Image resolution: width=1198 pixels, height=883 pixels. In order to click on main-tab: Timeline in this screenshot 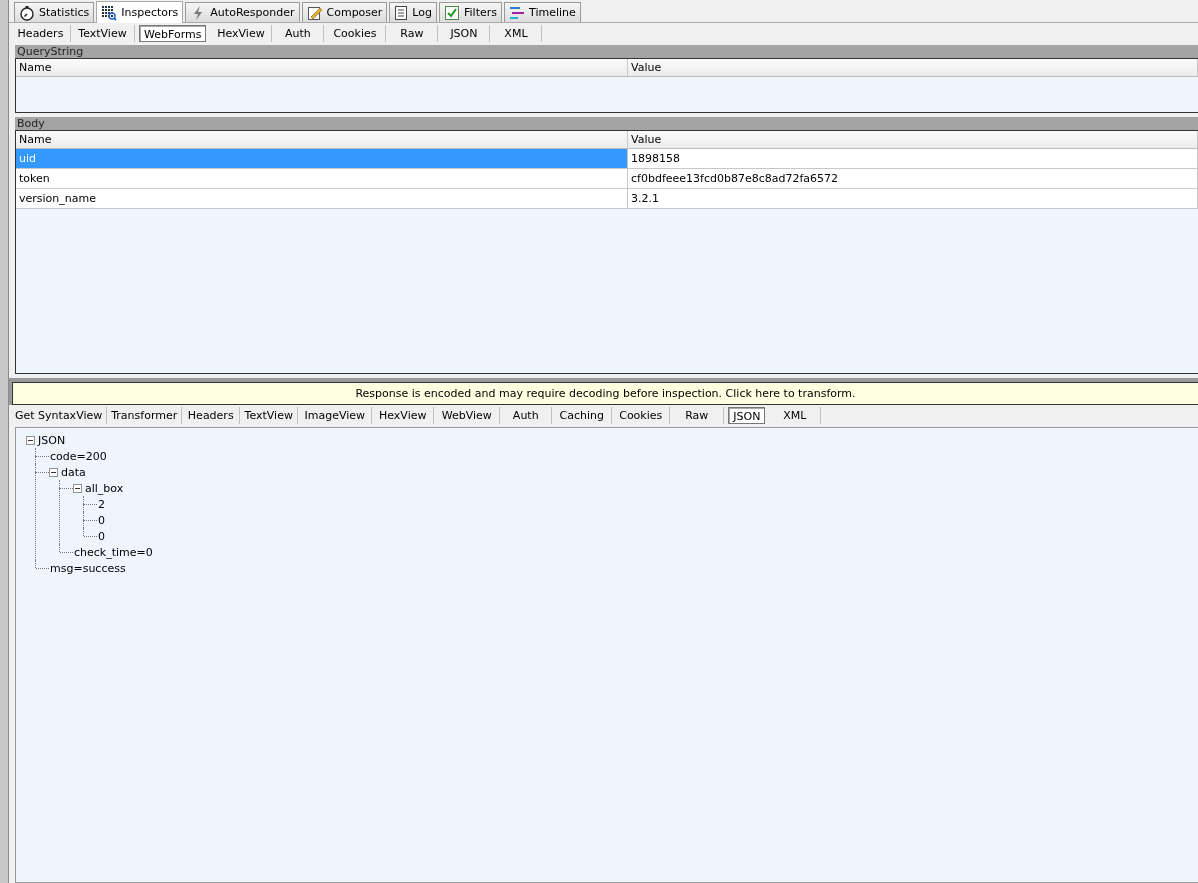, I will do `click(542, 12)`.